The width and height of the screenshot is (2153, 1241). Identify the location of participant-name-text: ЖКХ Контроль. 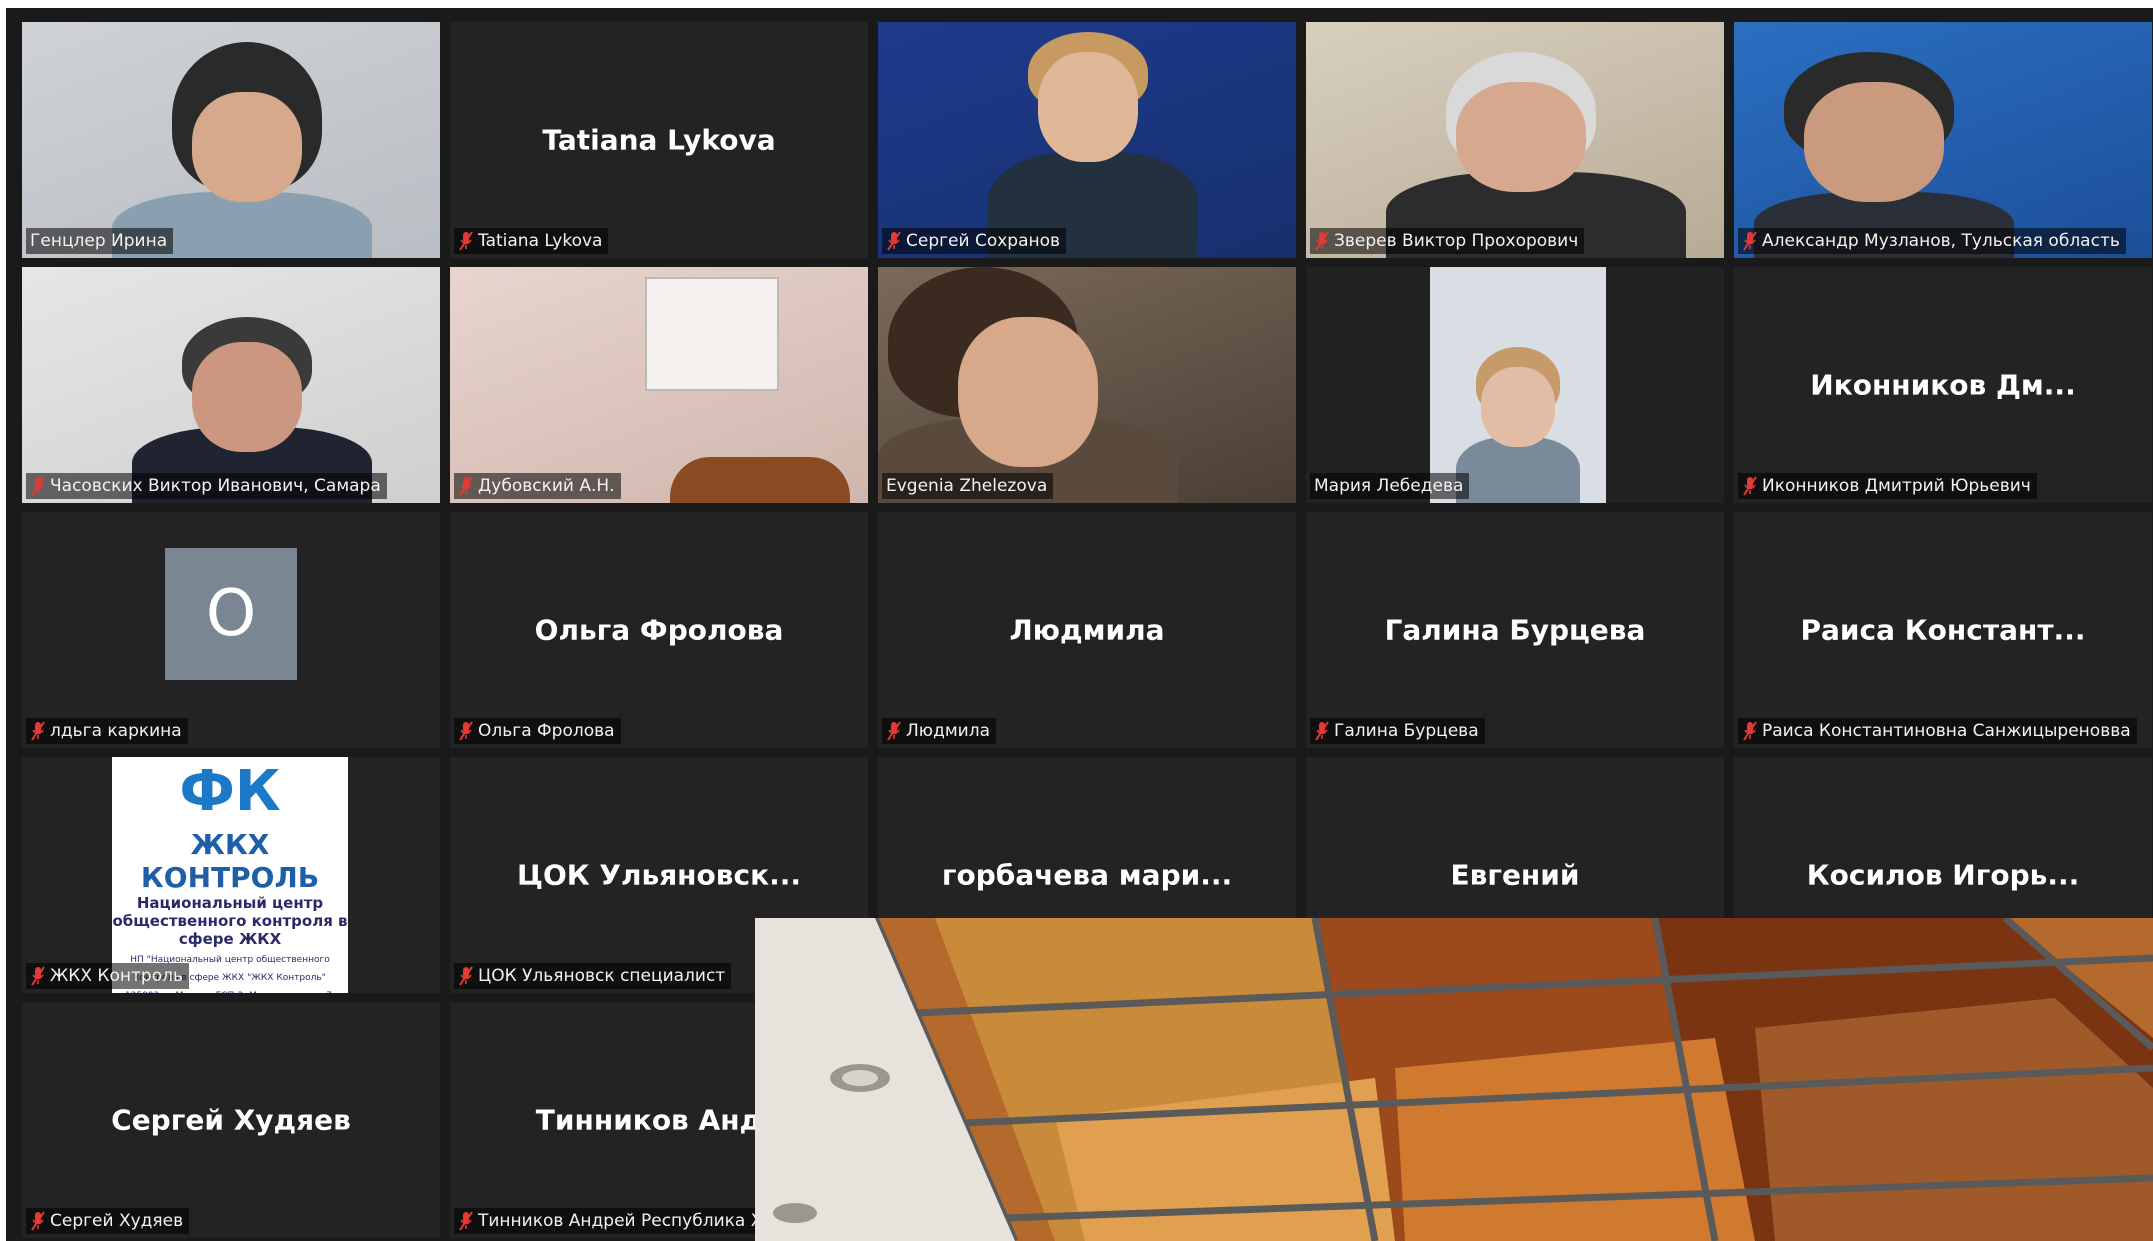
(116, 976).